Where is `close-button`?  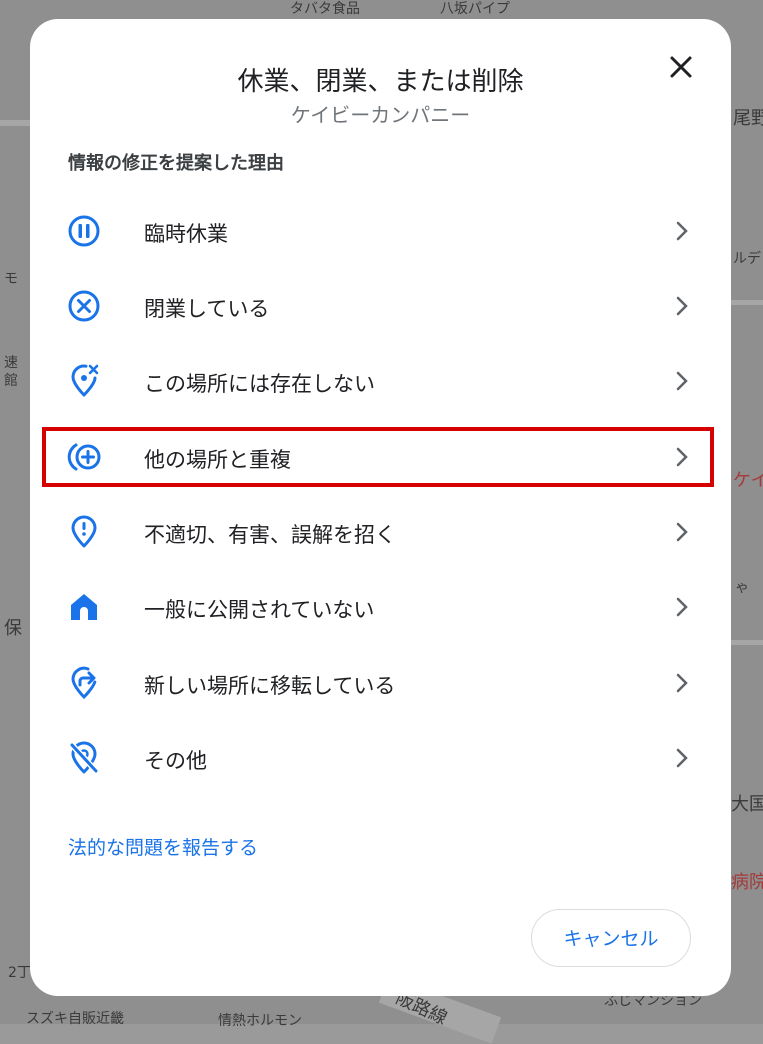 close-button is located at coordinates (681, 67).